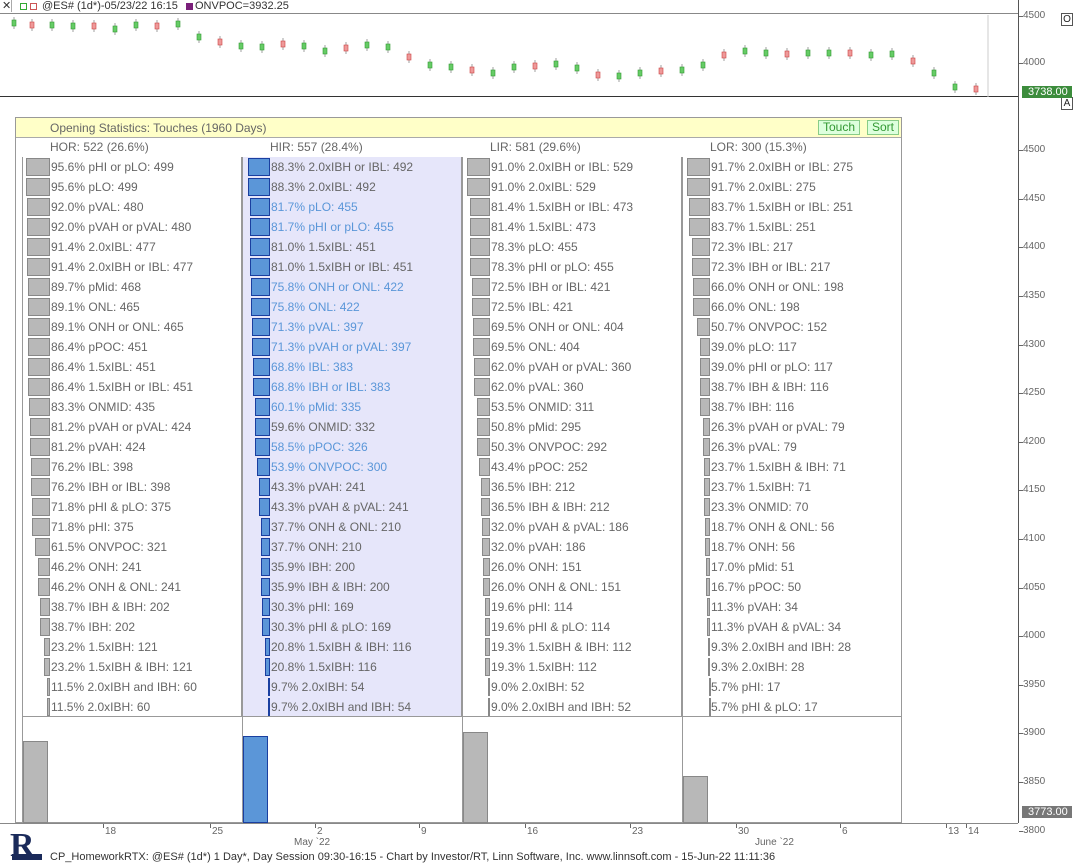 The width and height of the screenshot is (1076, 865). What do you see at coordinates (793, 487) in the screenshot?
I see `stats-row: 23.7% 1.5xIBH: 71` at bounding box center [793, 487].